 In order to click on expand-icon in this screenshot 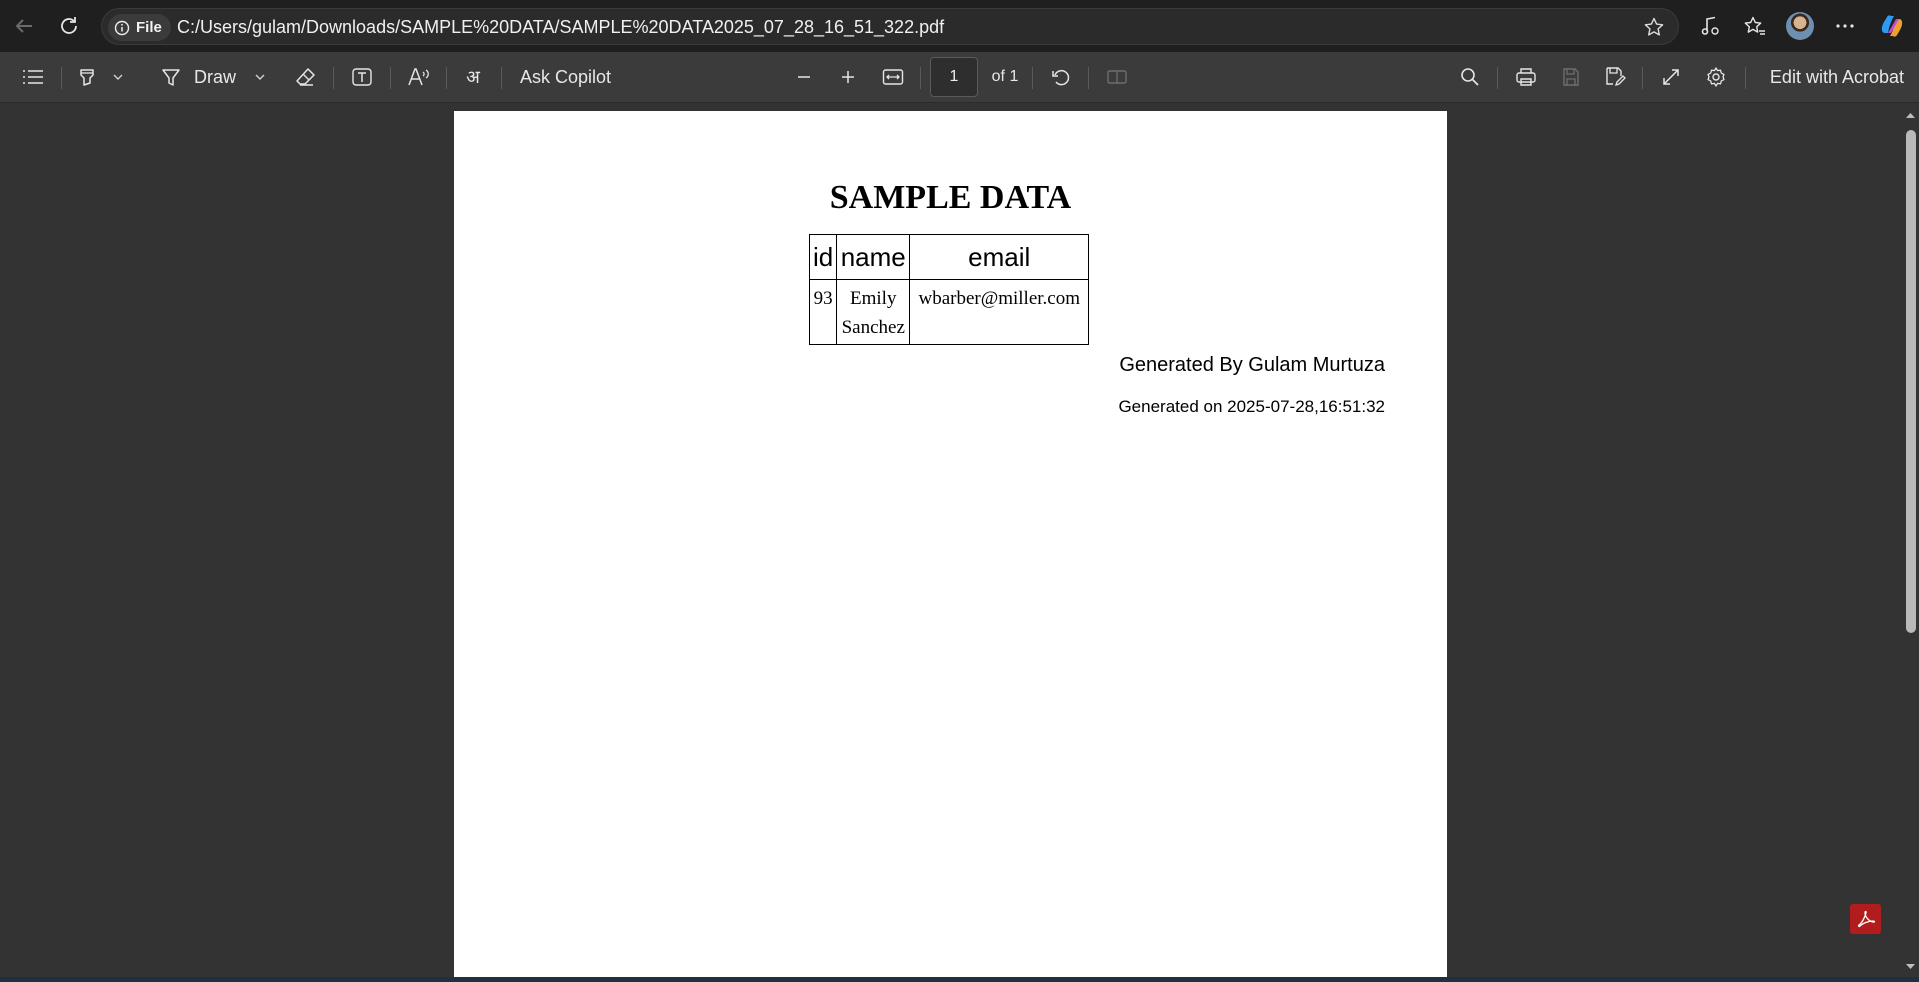, I will do `click(1671, 77)`.